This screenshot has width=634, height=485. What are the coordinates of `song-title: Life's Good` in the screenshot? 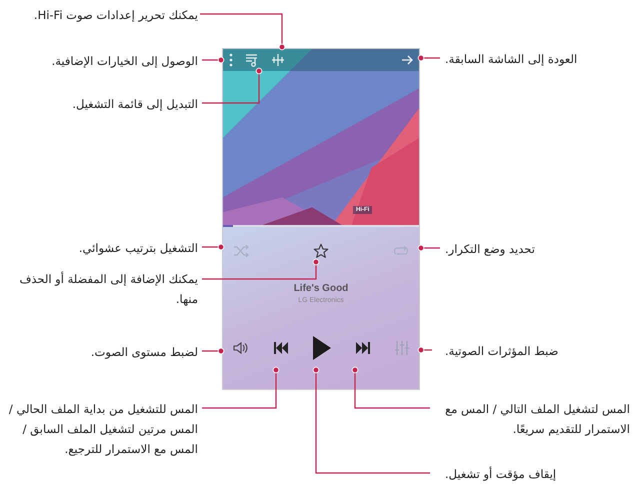 It's located at (321, 288).